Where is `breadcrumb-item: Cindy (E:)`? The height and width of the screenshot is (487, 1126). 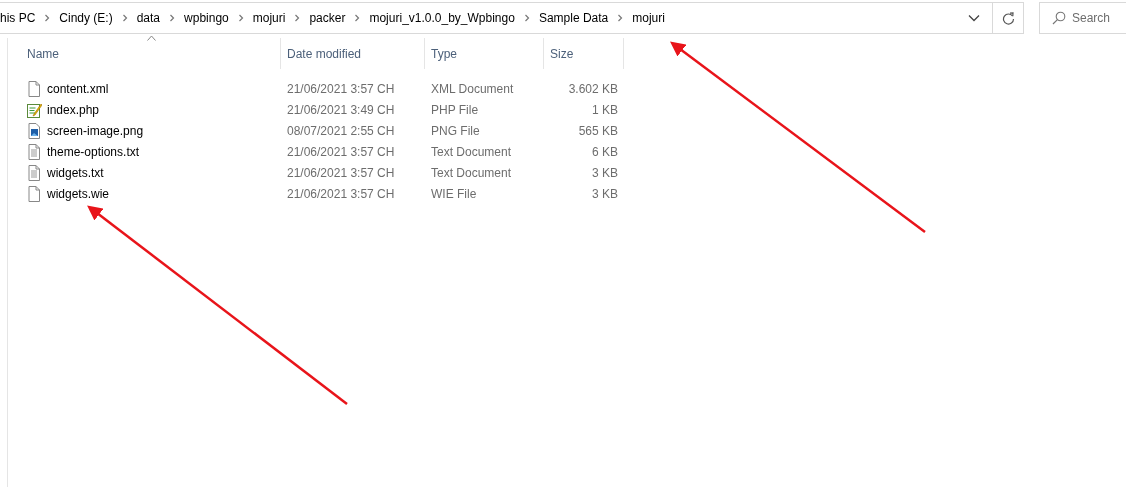
breadcrumb-item: Cindy (E:) is located at coordinates (86, 18).